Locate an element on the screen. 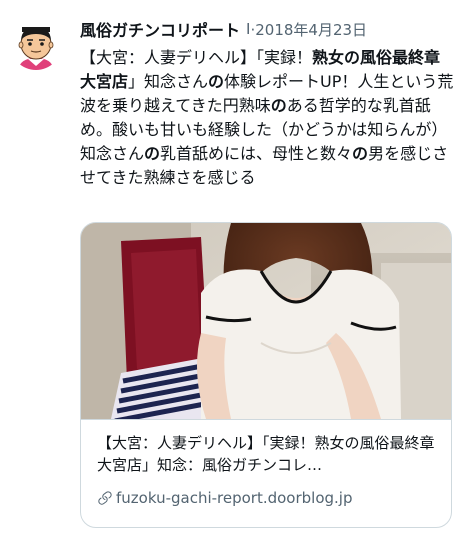 This screenshot has height=540, width=467. tweet-date: ·2018年4月23日 is located at coordinates (308, 29).